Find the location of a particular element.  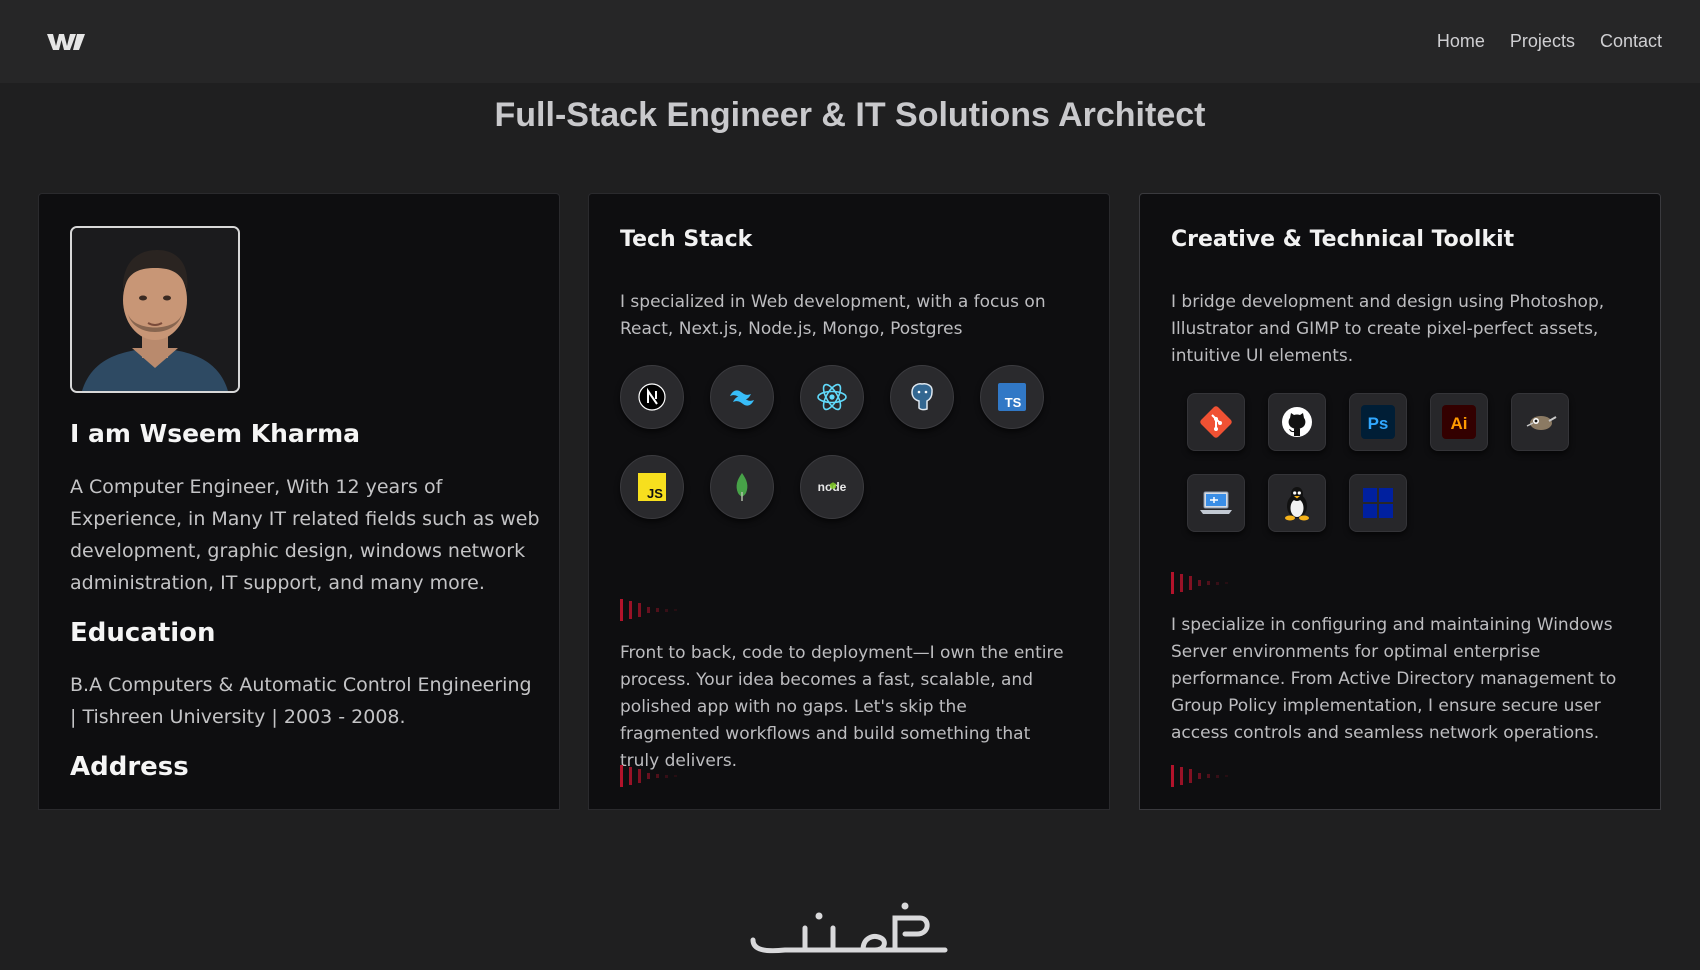

toolkit-icons: Ps Ai is located at coordinates (1397, 462).